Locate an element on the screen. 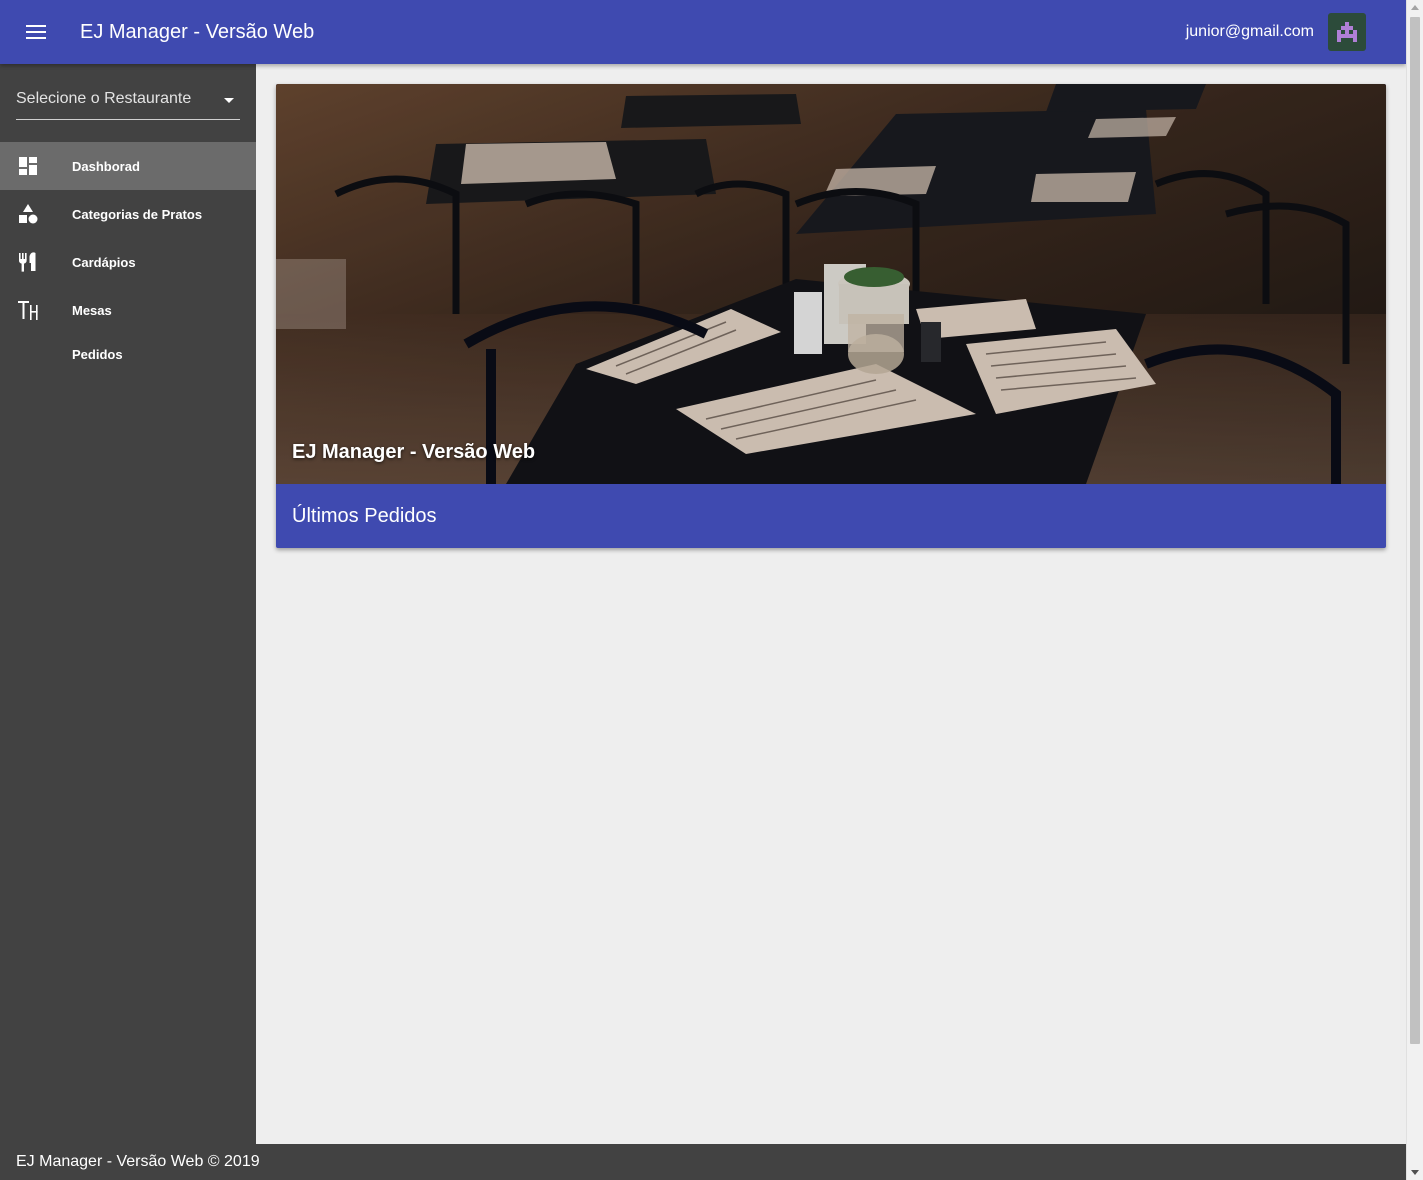  identicon-avatar-icon is located at coordinates (1347, 32).